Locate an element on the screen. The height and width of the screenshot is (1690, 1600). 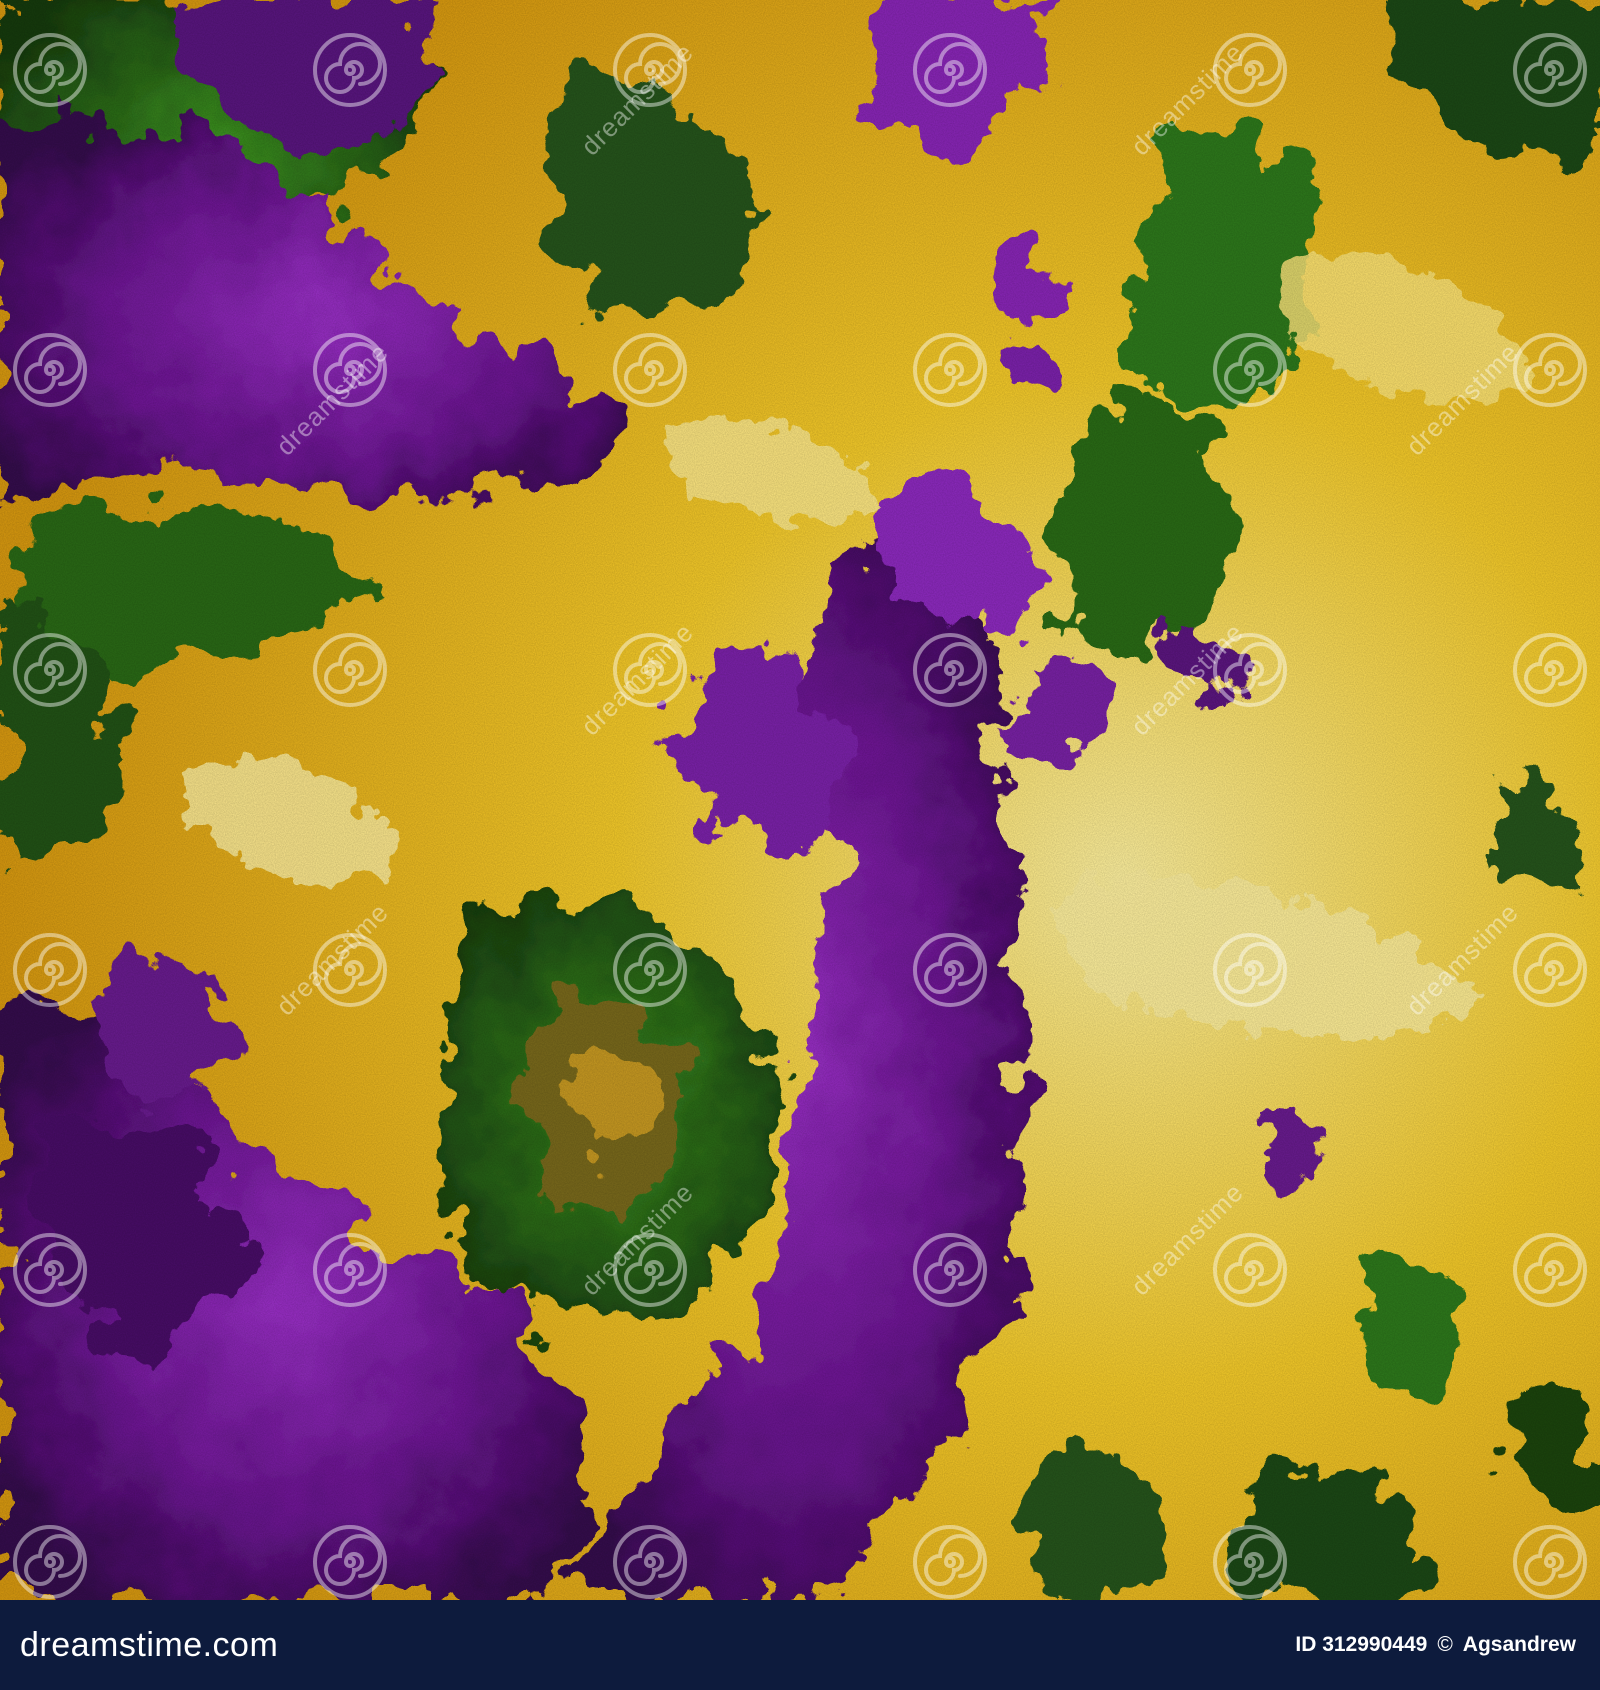
image-credit: ID 312990449 © Agsandrew is located at coordinates (1435, 1645).